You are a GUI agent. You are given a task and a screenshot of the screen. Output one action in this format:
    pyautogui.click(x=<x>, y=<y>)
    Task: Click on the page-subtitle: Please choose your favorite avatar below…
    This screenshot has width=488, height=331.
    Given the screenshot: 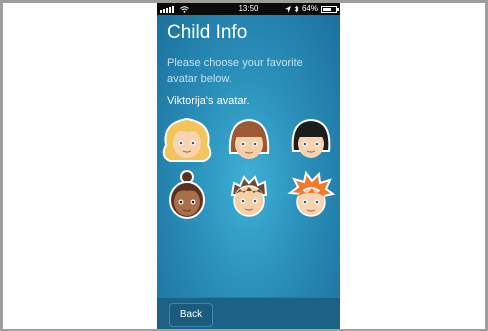 What is the action you would take?
    pyautogui.click(x=235, y=71)
    